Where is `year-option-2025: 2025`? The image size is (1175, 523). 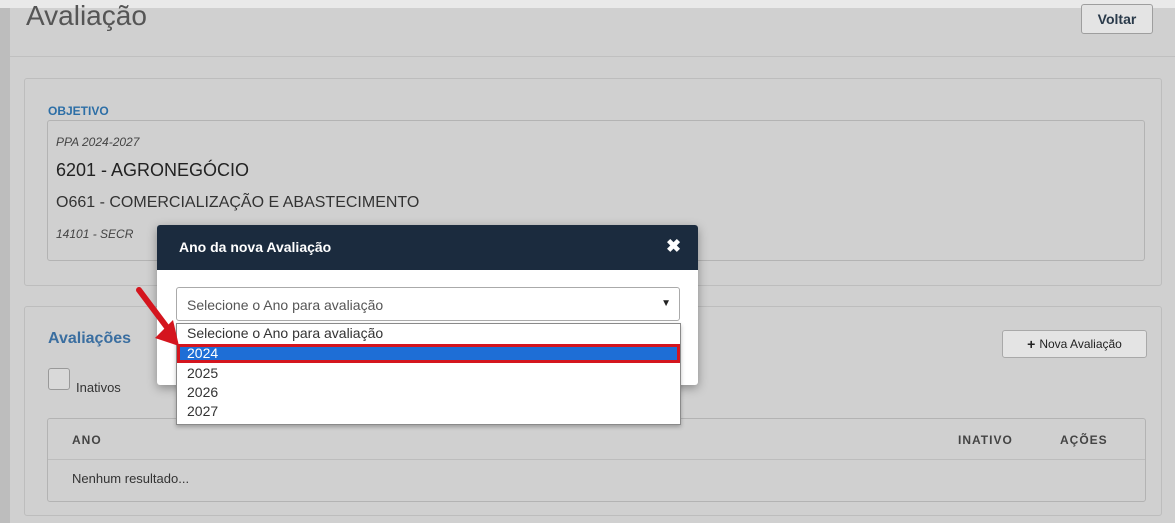
year-option-2025: 2025 is located at coordinates (428, 373).